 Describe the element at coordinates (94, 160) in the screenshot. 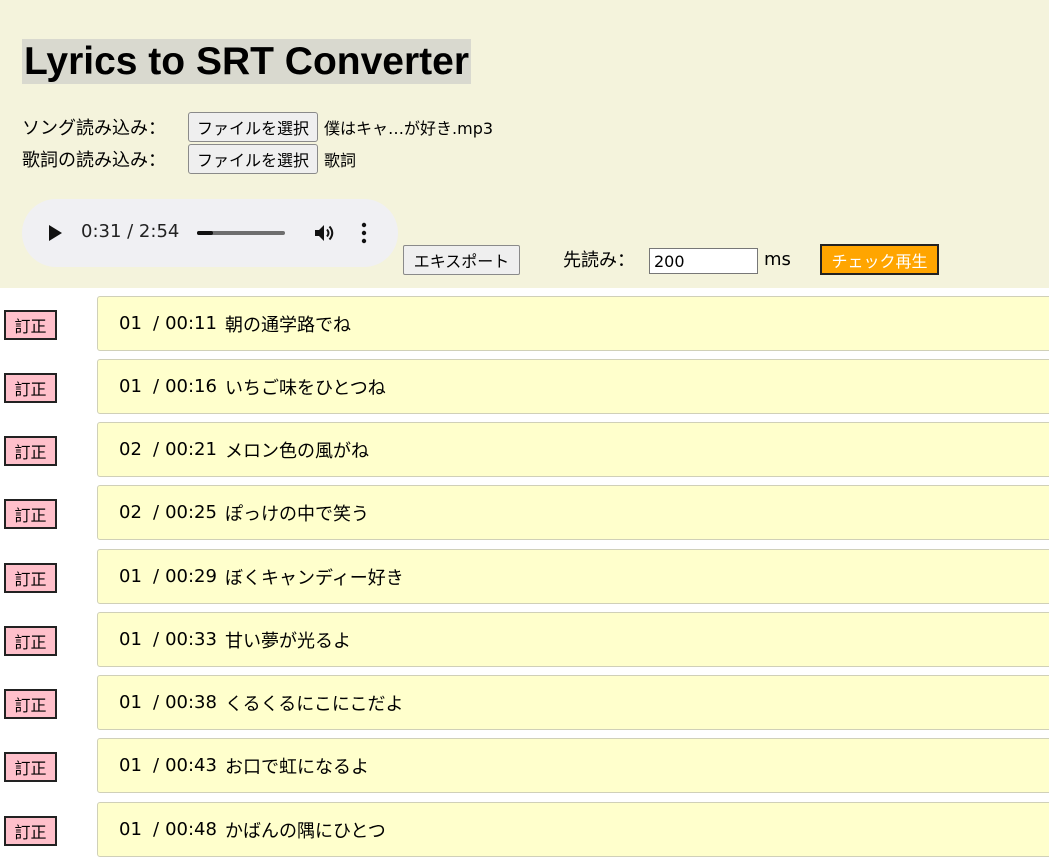

I see `lyrics-loader-label: 歌詞の読み込み：` at that location.